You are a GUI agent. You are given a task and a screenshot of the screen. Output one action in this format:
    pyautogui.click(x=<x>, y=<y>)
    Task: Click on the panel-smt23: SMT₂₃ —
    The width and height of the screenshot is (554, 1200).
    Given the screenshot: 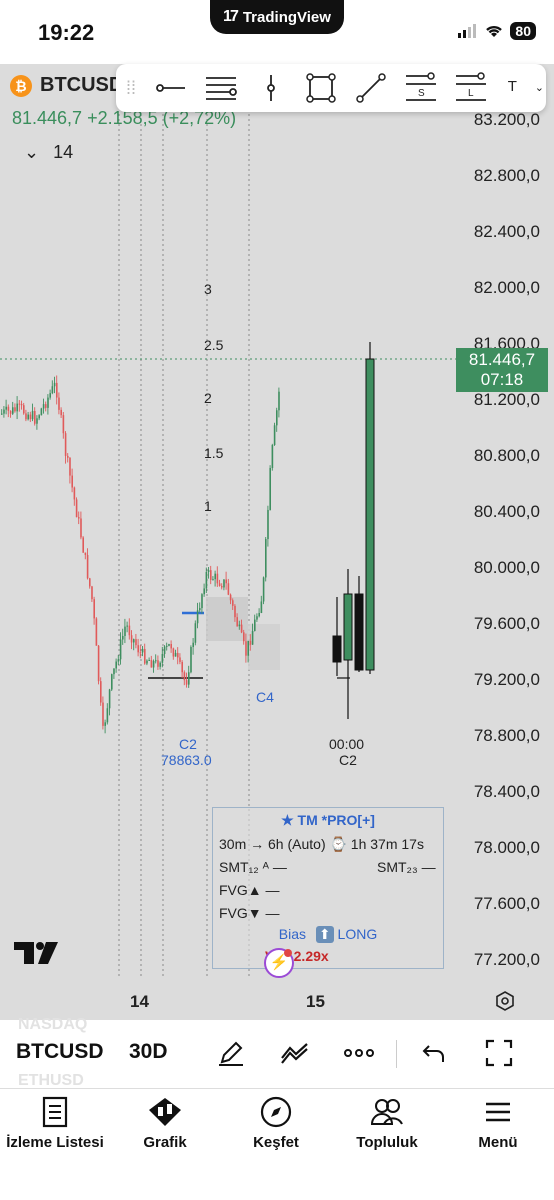 What is the action you would take?
    pyautogui.click(x=406, y=867)
    